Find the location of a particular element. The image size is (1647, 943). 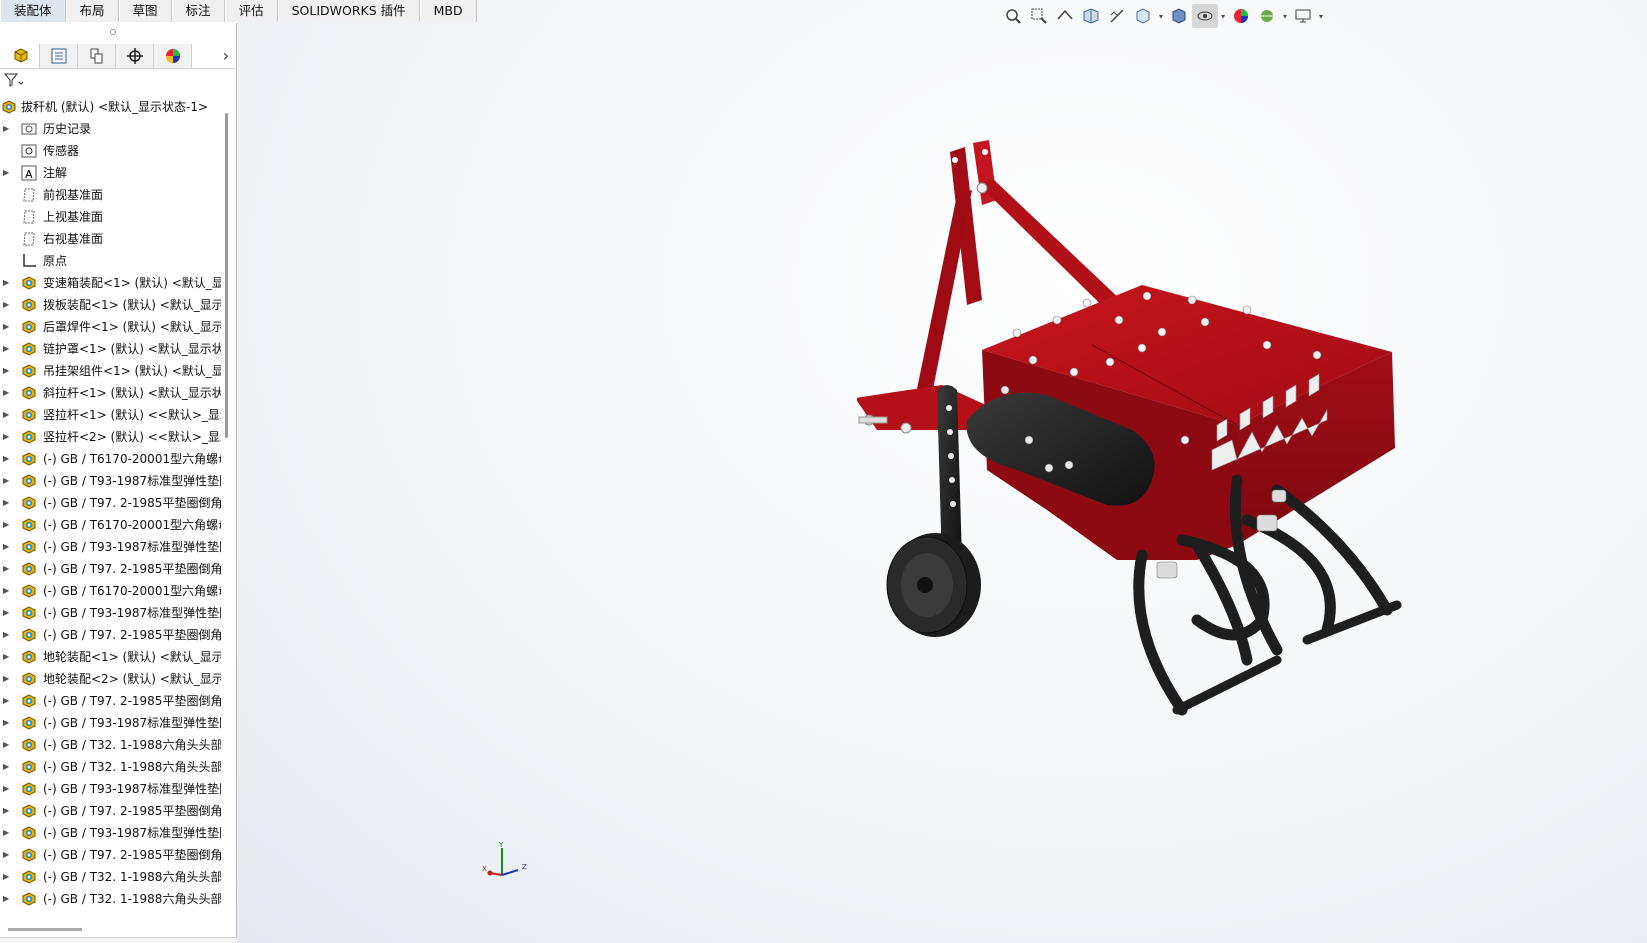

tree-item: ▶ 吊挂架组件<1> (默认) <默认_显 is located at coordinates (113, 371).